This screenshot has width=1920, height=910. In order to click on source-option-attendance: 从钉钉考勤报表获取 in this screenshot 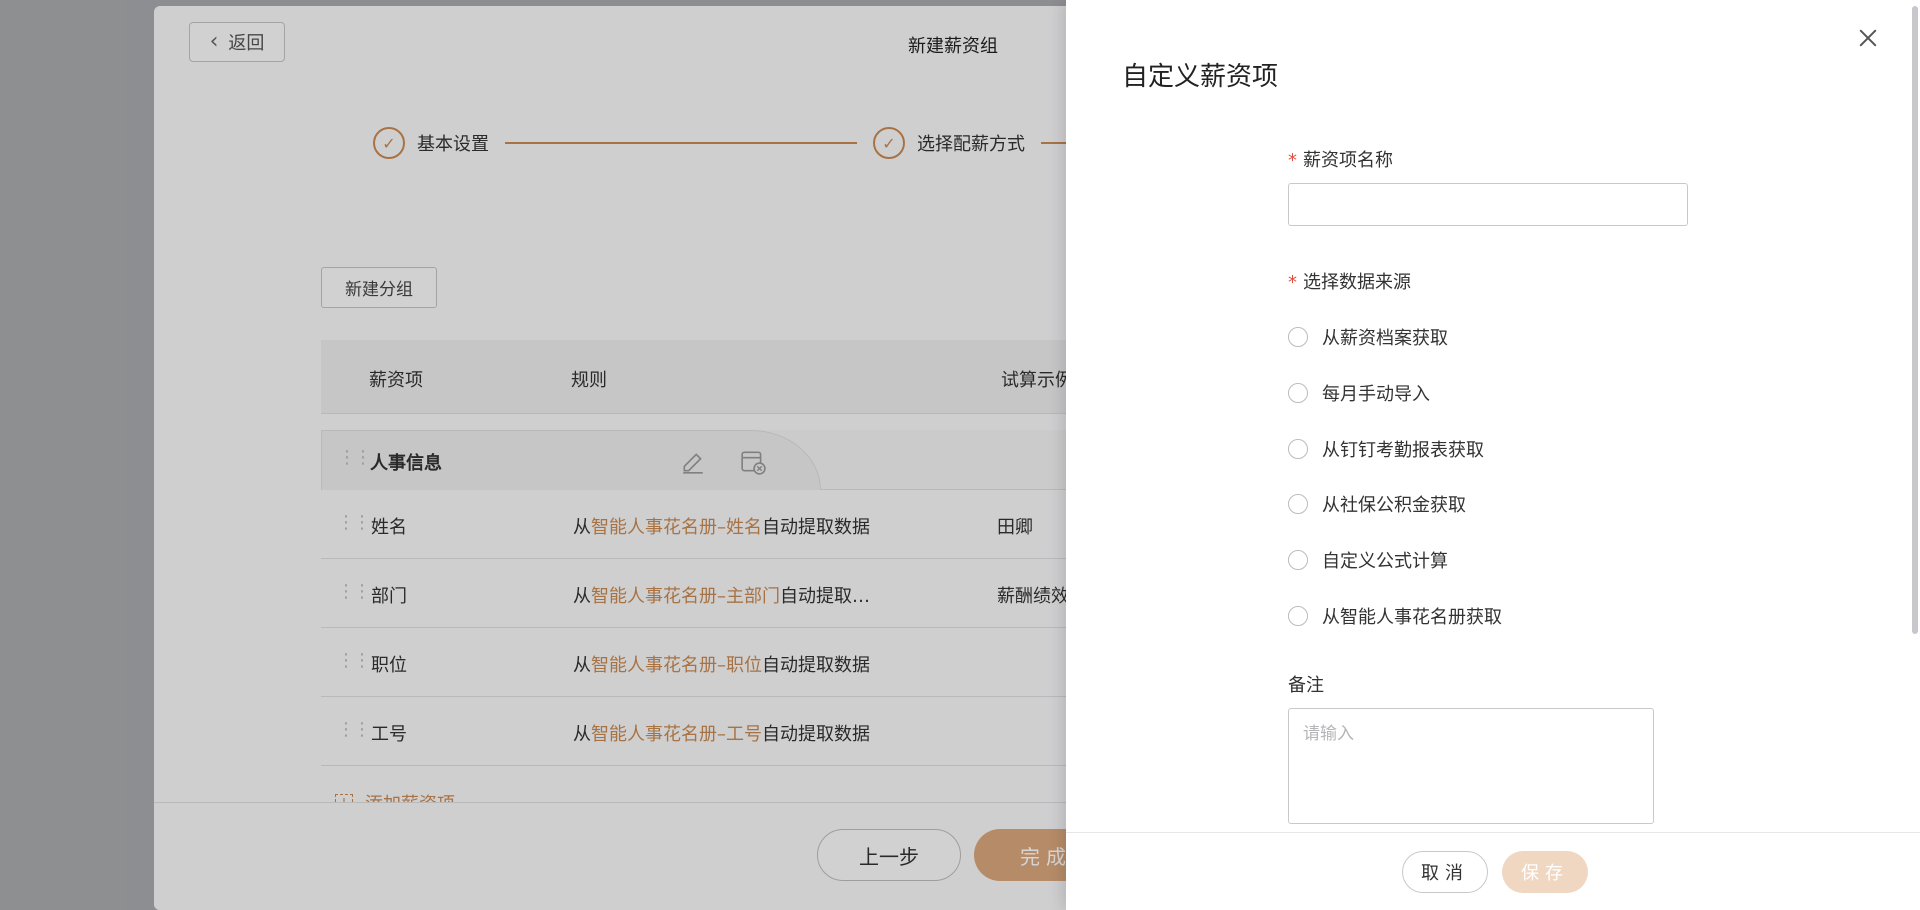, I will do `click(1386, 449)`.